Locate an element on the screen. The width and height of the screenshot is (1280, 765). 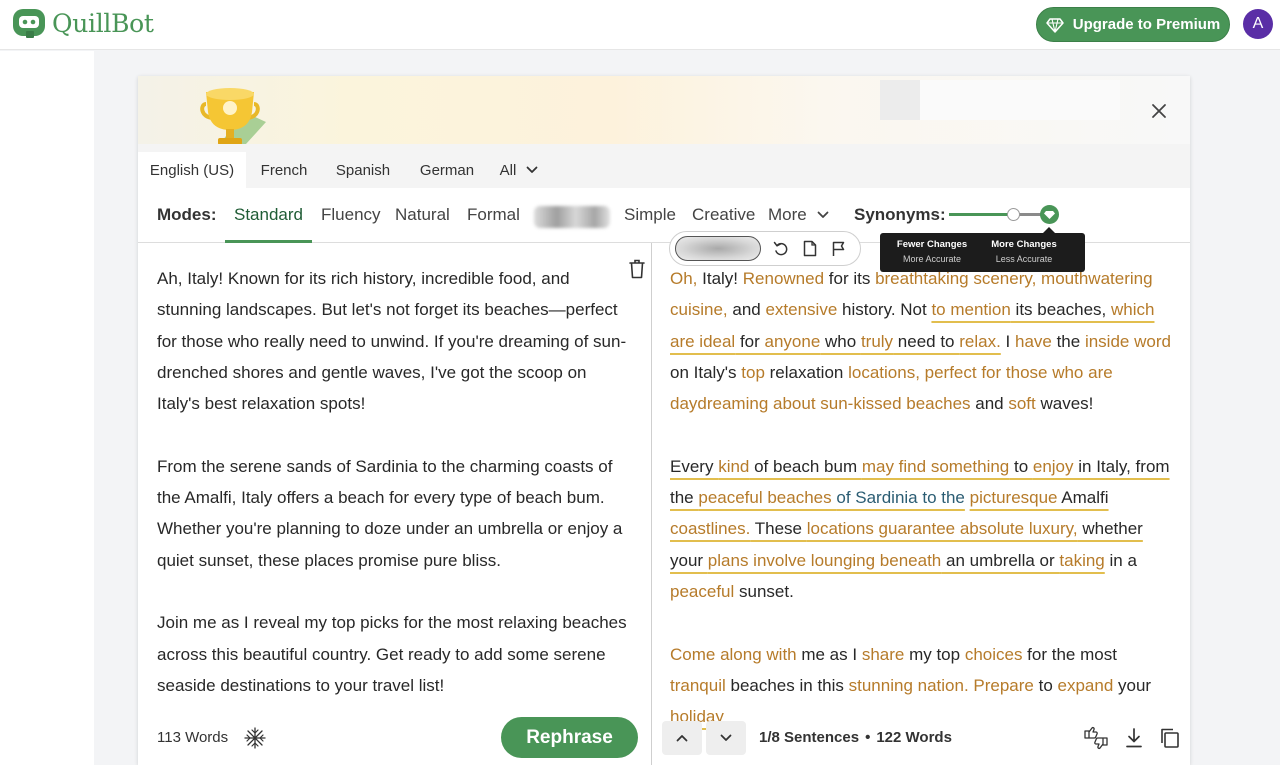
changed-phrase: Come along with is located at coordinates (733, 654).